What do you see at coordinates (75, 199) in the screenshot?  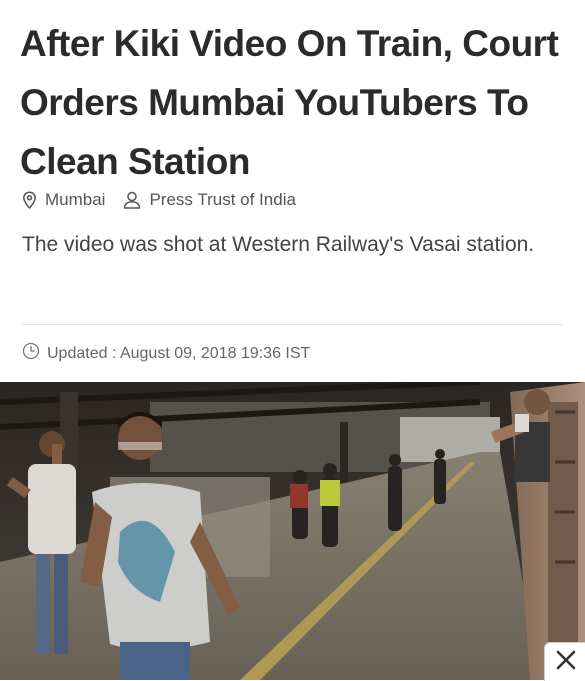 I see `location-label: Mumbai` at bounding box center [75, 199].